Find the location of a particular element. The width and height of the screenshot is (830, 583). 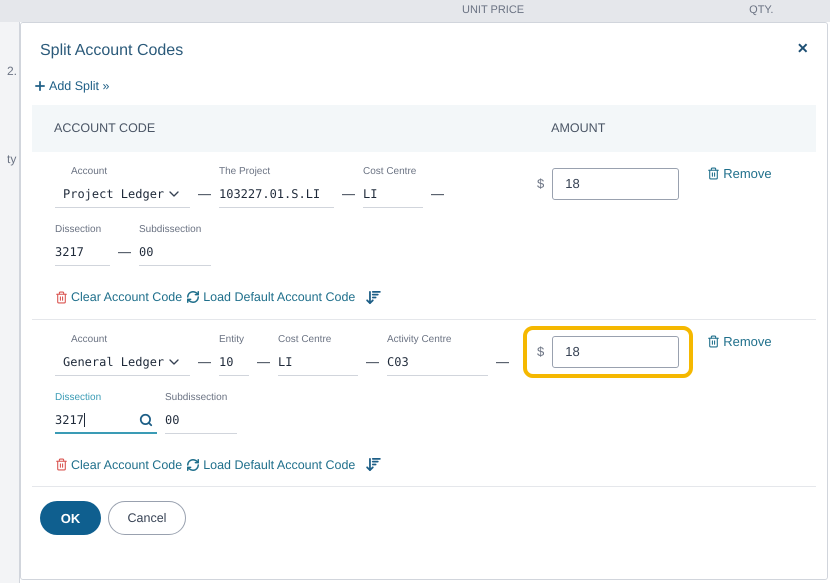

field-label: The Project is located at coordinates (245, 171).